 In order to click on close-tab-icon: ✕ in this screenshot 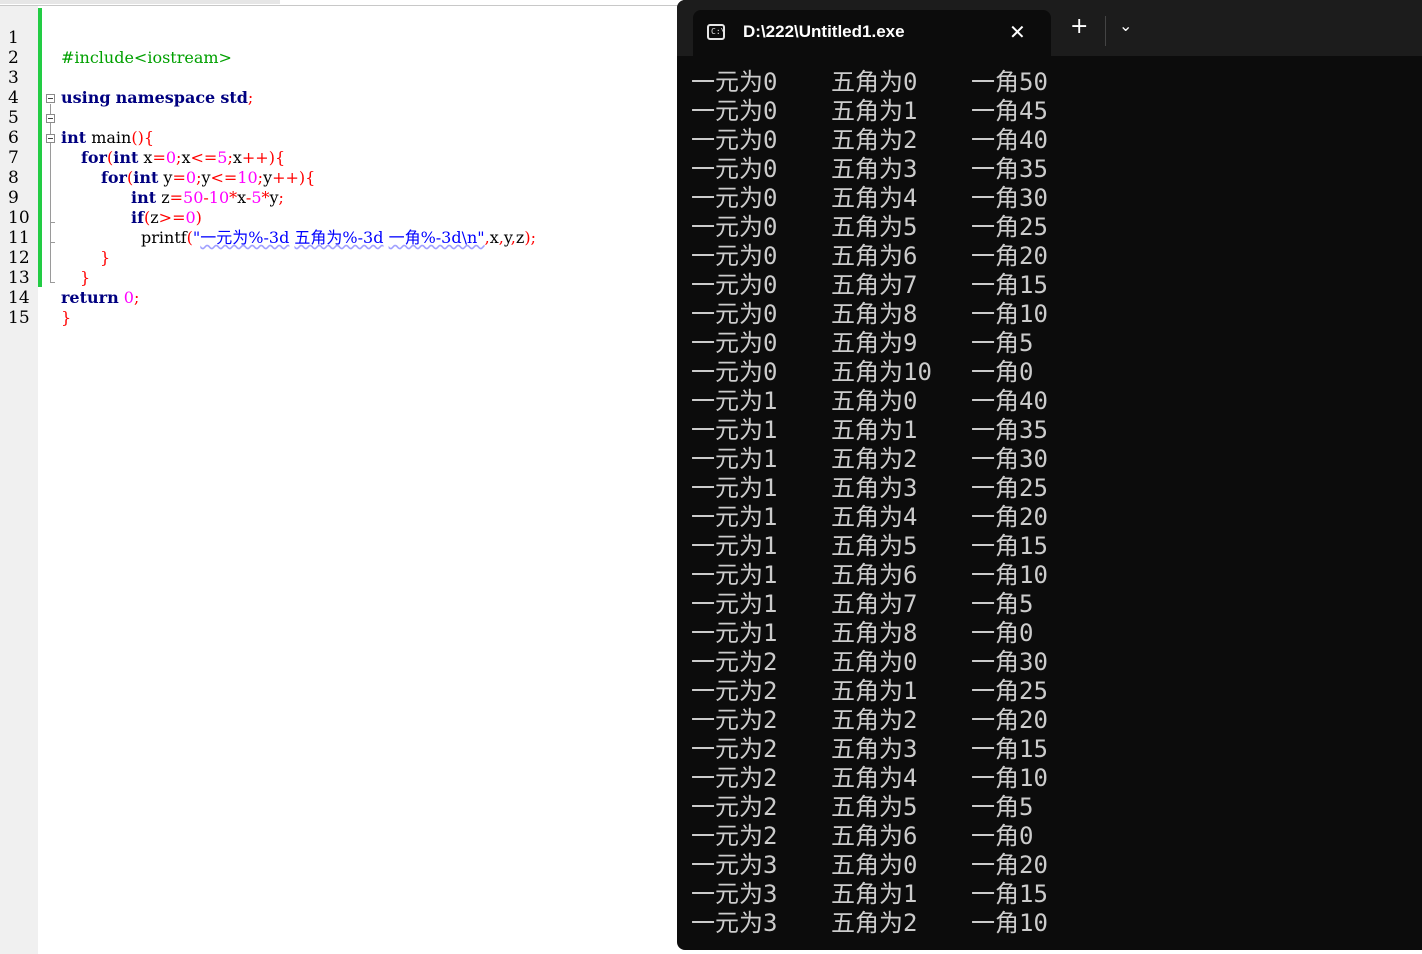, I will do `click(1017, 32)`.